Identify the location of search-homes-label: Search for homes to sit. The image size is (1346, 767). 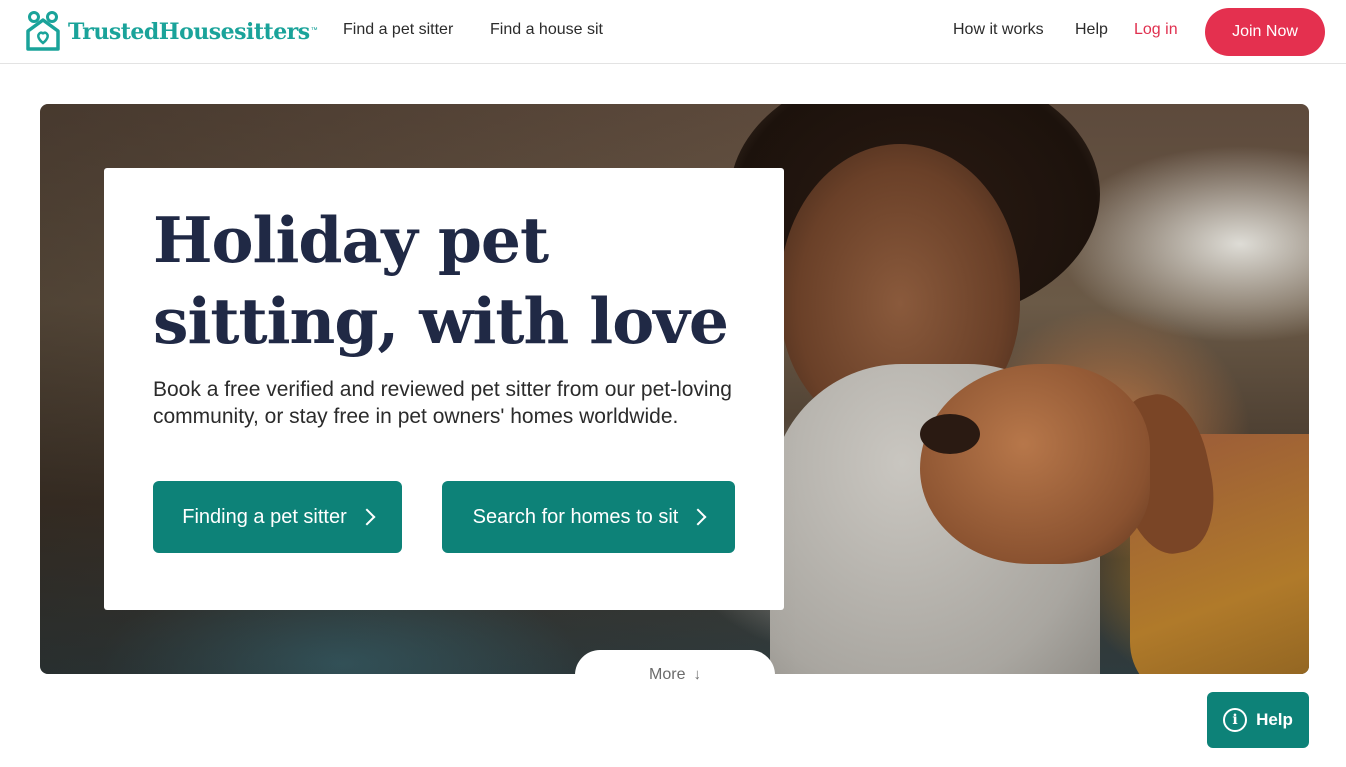
(575, 516).